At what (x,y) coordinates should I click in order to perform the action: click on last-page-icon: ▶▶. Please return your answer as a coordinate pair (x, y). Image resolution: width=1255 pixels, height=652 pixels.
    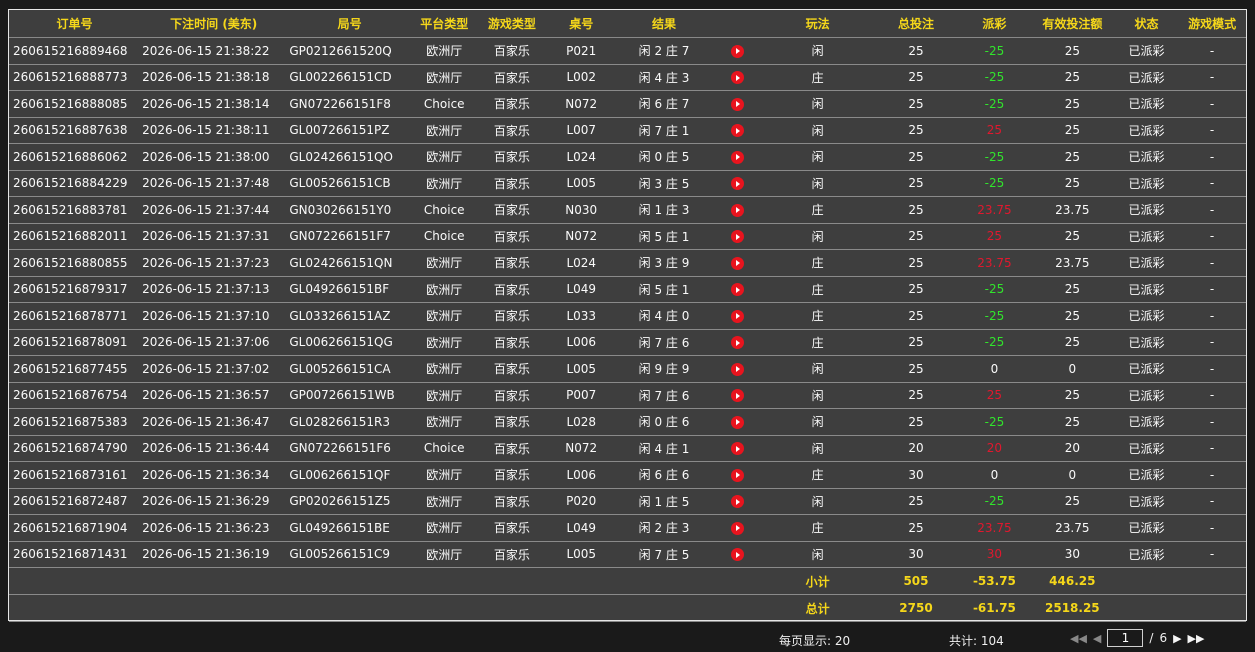
    Looking at the image, I should click on (1196, 638).